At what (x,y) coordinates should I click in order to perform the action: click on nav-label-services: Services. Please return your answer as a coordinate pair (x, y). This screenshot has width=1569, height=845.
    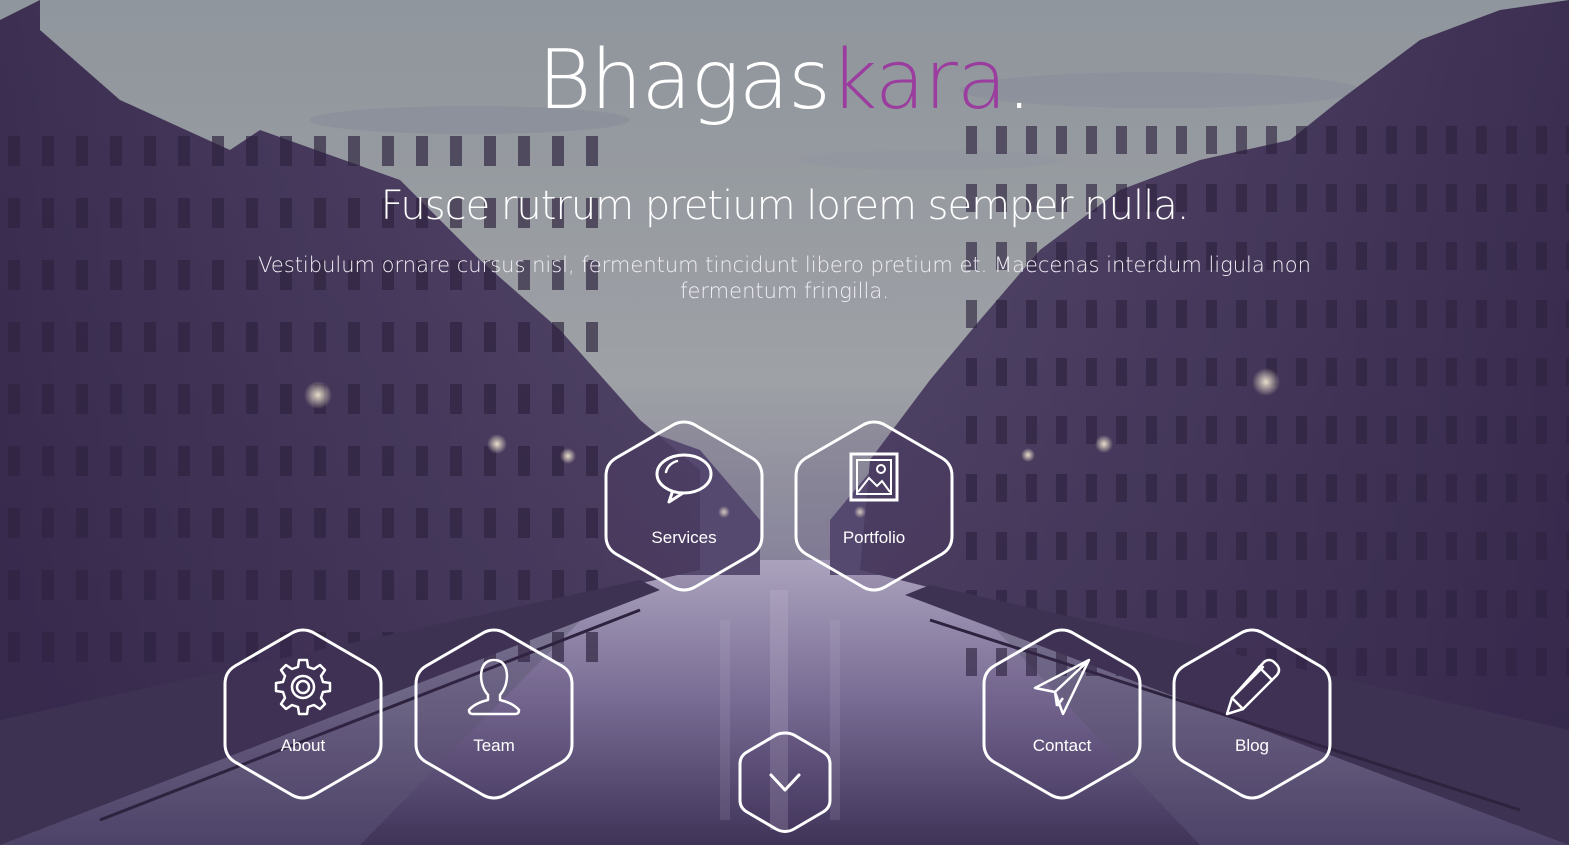
    Looking at the image, I should click on (684, 537).